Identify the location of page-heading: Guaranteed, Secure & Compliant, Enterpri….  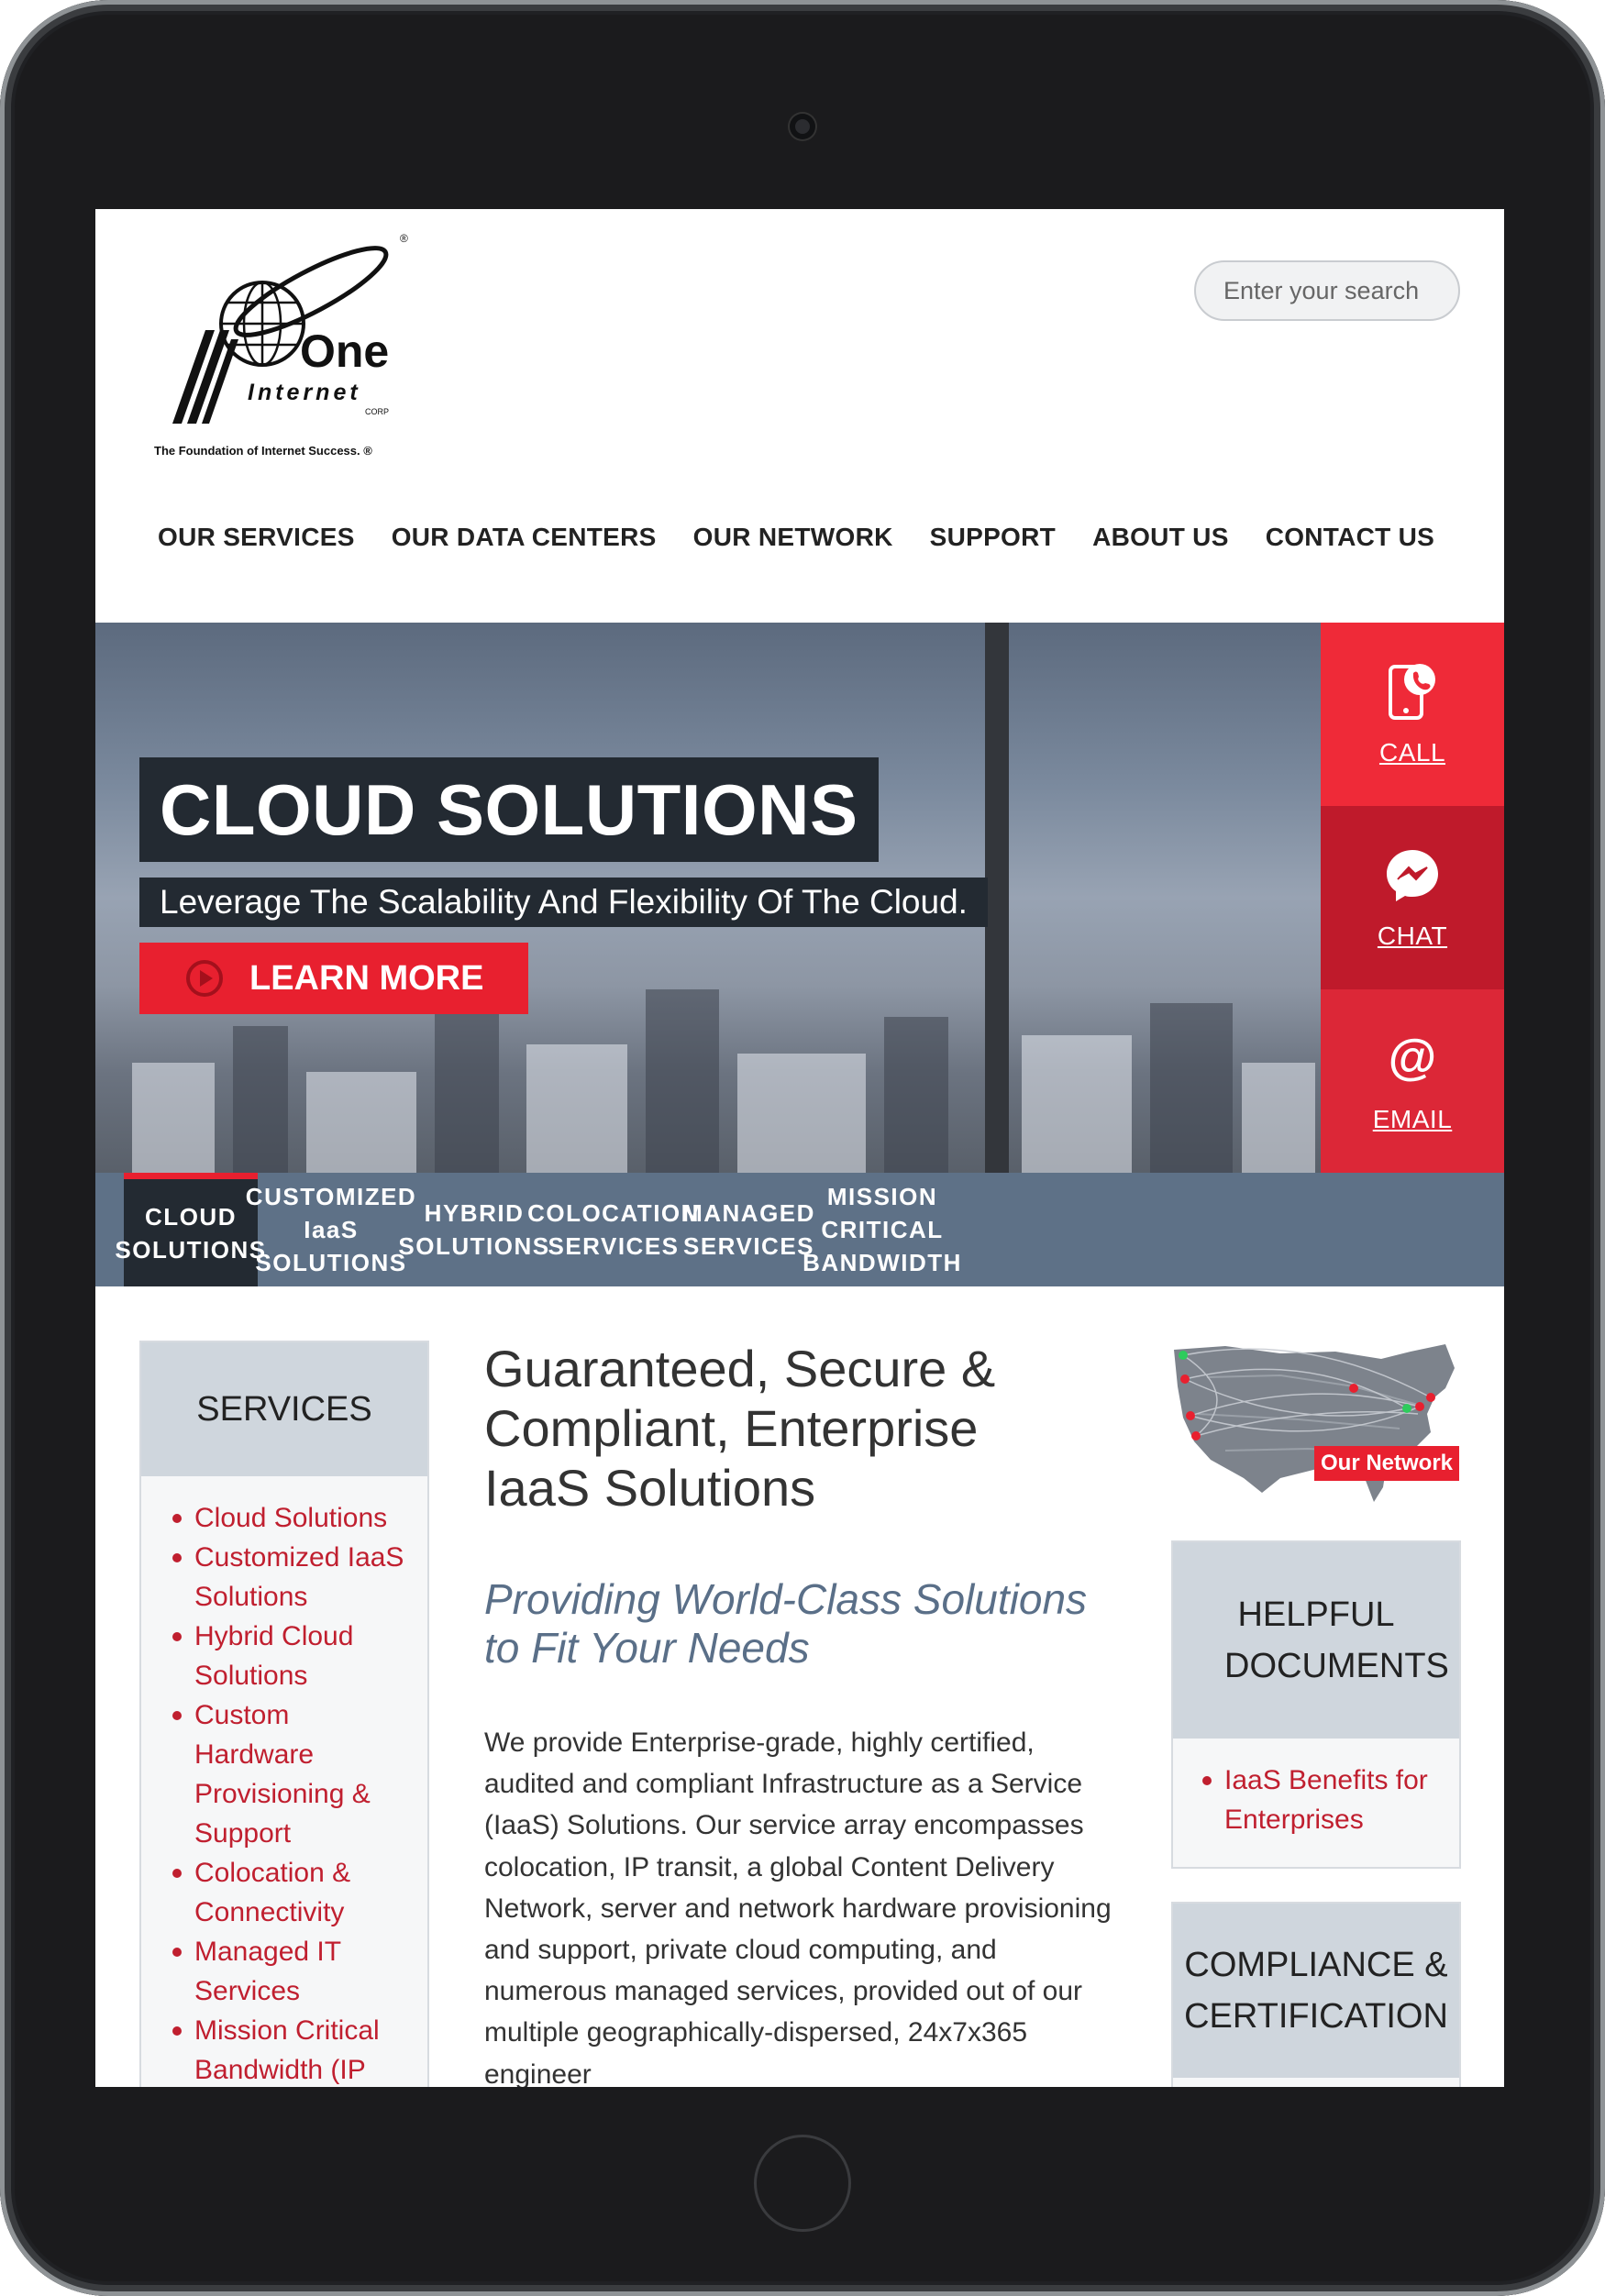
(740, 1428).